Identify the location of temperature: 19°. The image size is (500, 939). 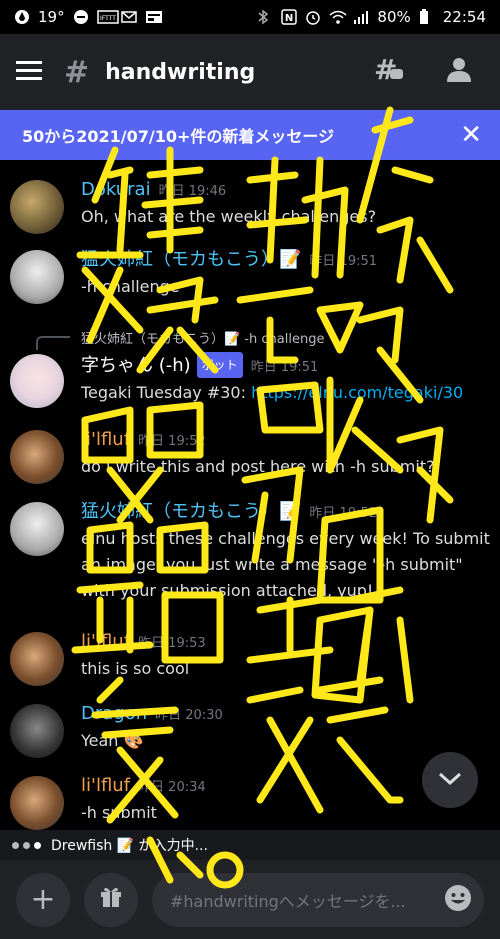
(51, 17).